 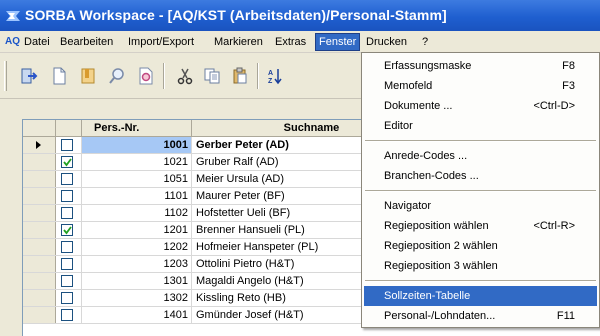 What do you see at coordinates (441, 266) in the screenshot?
I see `menu-item-label: Regieposition 3 wählen` at bounding box center [441, 266].